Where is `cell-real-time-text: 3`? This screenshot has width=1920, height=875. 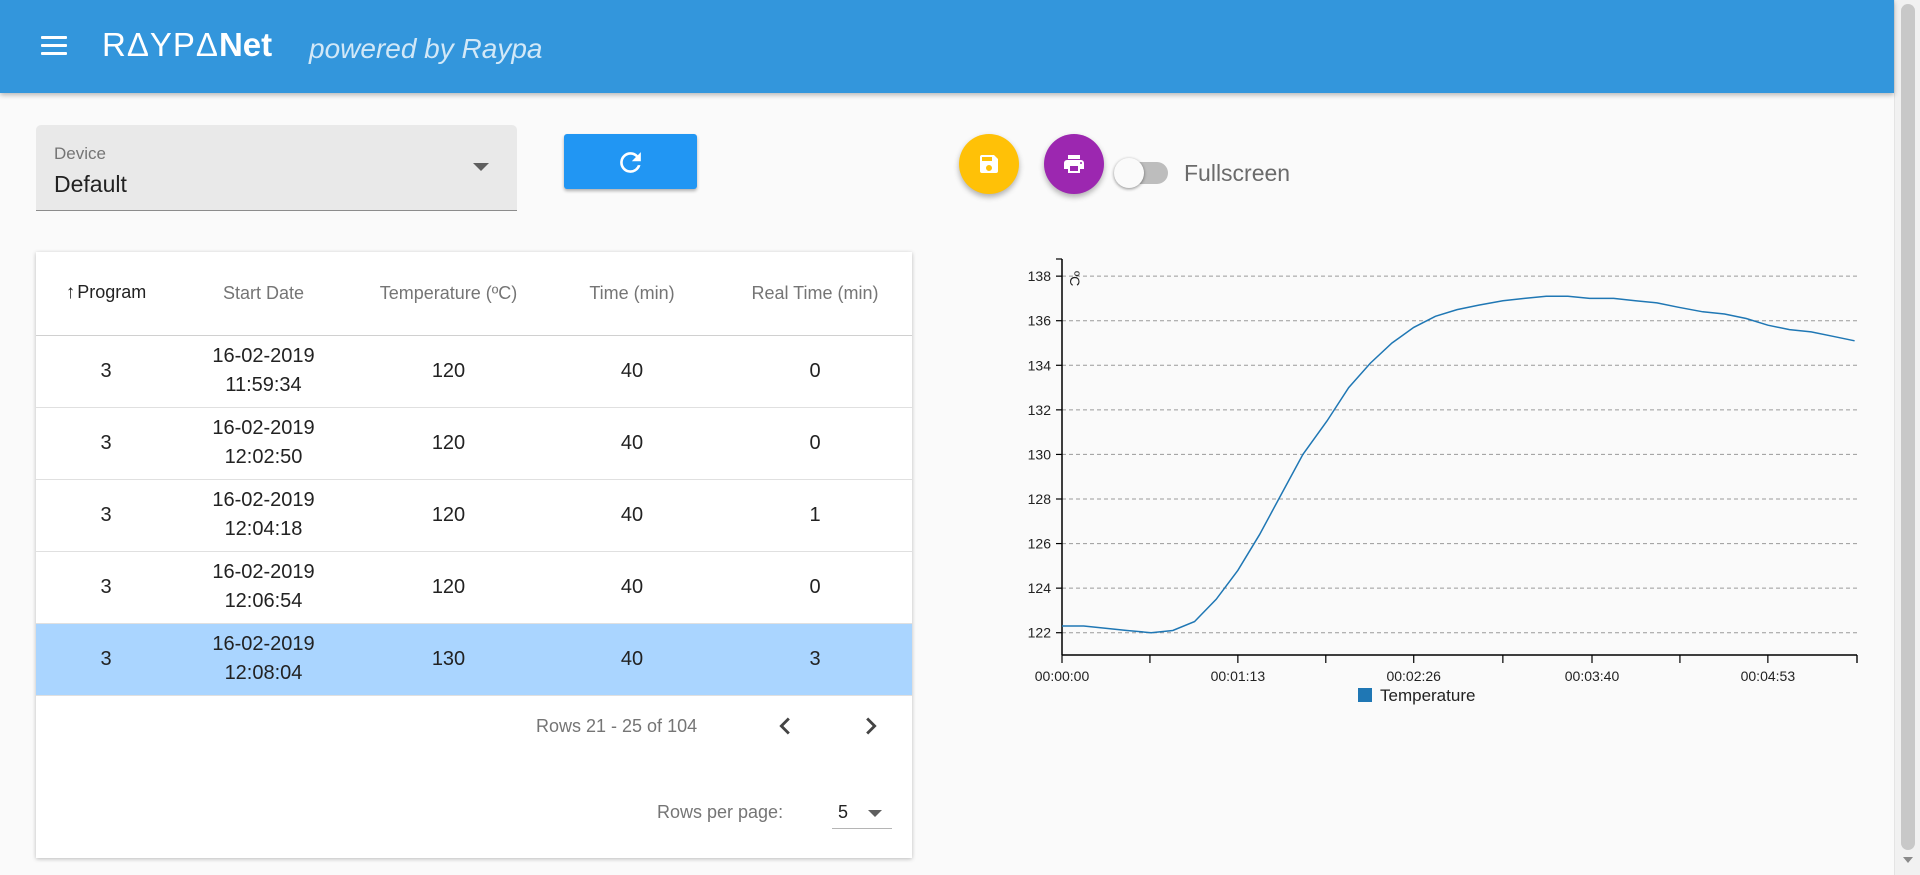 cell-real-time-text: 3 is located at coordinates (815, 658).